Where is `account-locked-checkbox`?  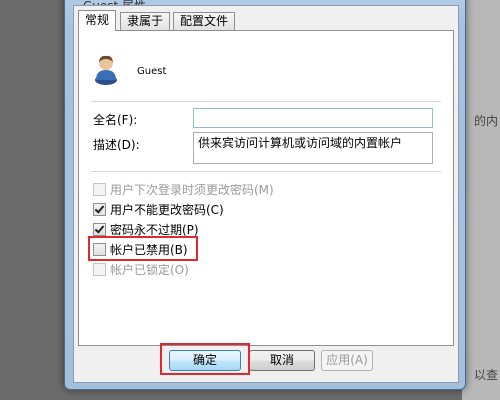
account-locked-checkbox is located at coordinates (99, 269).